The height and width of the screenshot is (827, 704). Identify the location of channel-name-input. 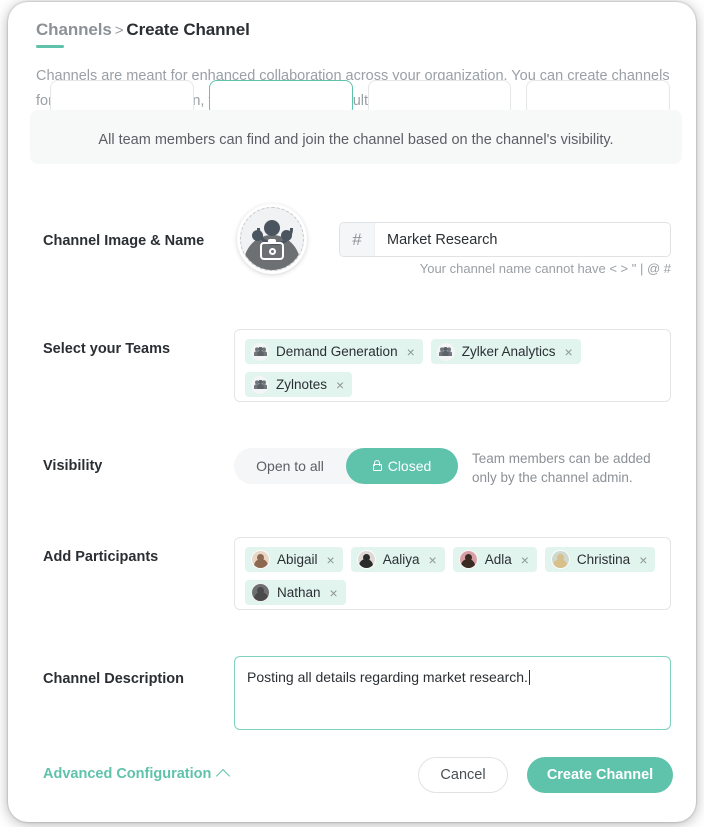
(522, 239).